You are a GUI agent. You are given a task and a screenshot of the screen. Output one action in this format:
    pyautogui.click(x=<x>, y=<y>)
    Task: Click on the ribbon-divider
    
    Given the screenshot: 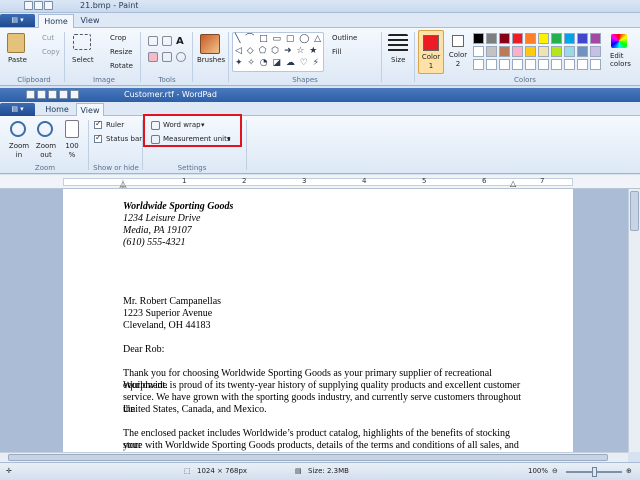 What is the action you would take?
    pyautogui.click(x=140, y=57)
    